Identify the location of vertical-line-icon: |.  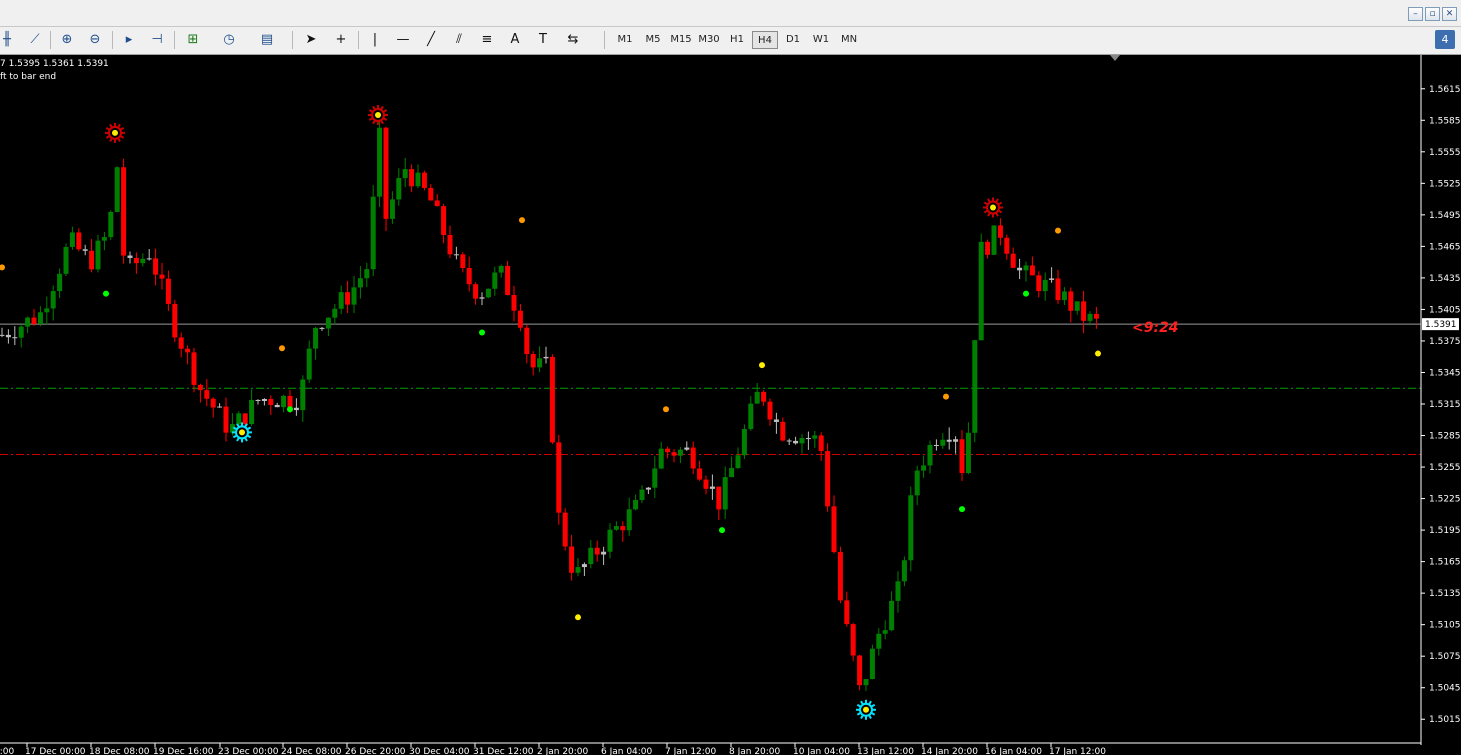
(375, 40).